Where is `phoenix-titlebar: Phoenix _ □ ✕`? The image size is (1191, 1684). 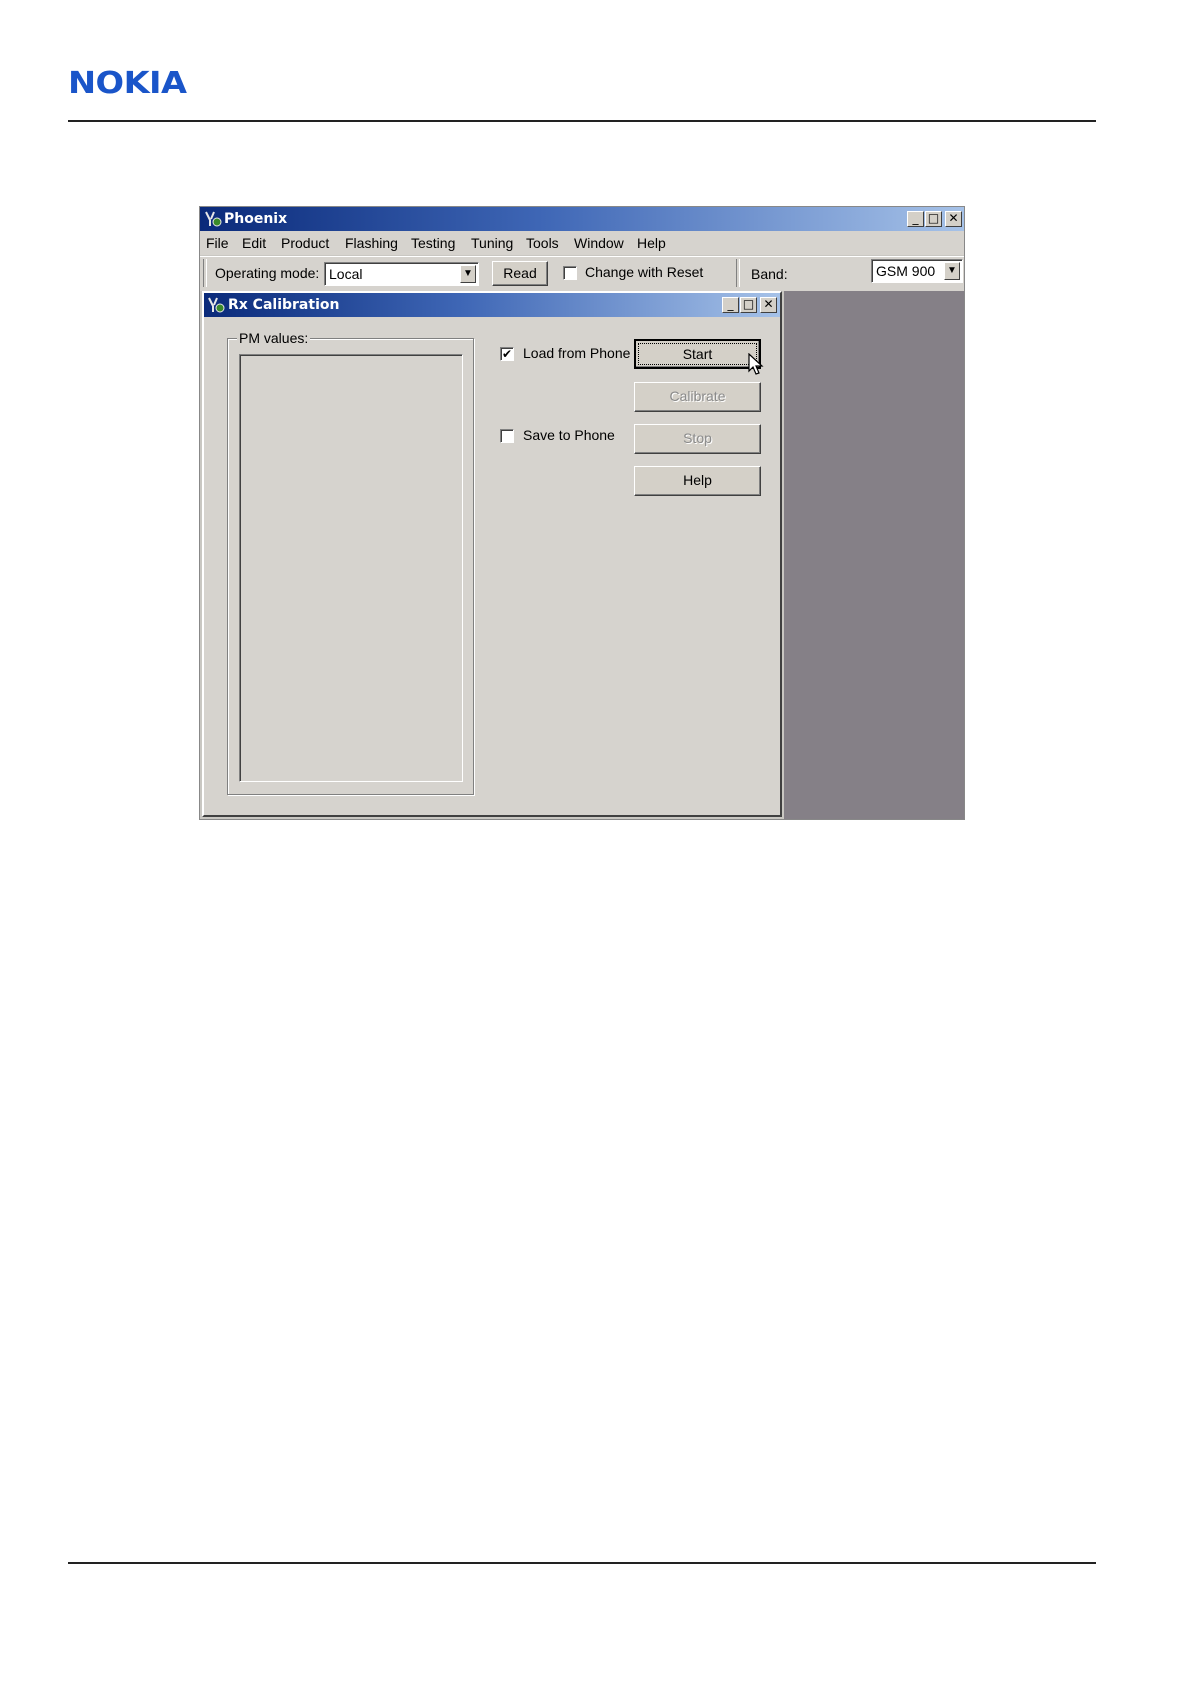
phoenix-titlebar: Phoenix _ □ ✕ is located at coordinates (582, 219).